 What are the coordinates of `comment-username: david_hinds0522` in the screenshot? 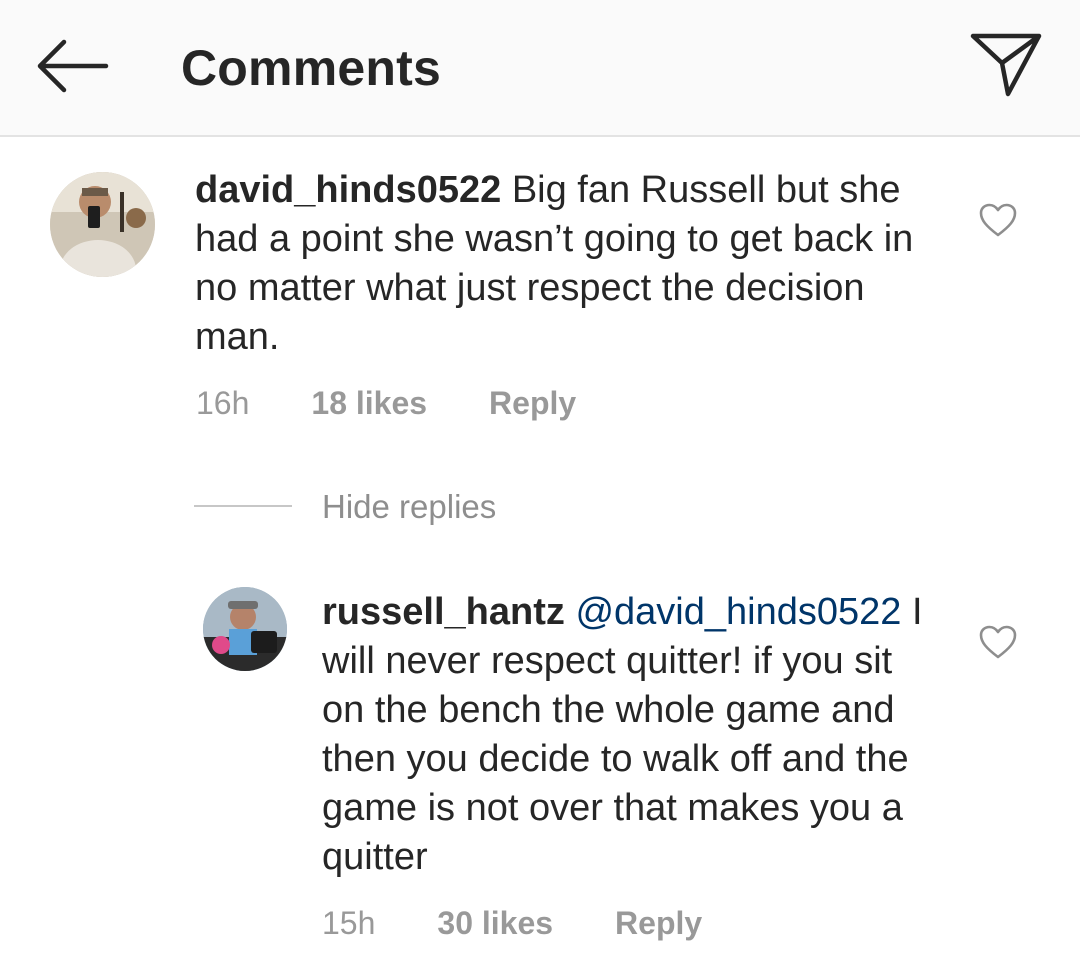 It's located at (348, 190).